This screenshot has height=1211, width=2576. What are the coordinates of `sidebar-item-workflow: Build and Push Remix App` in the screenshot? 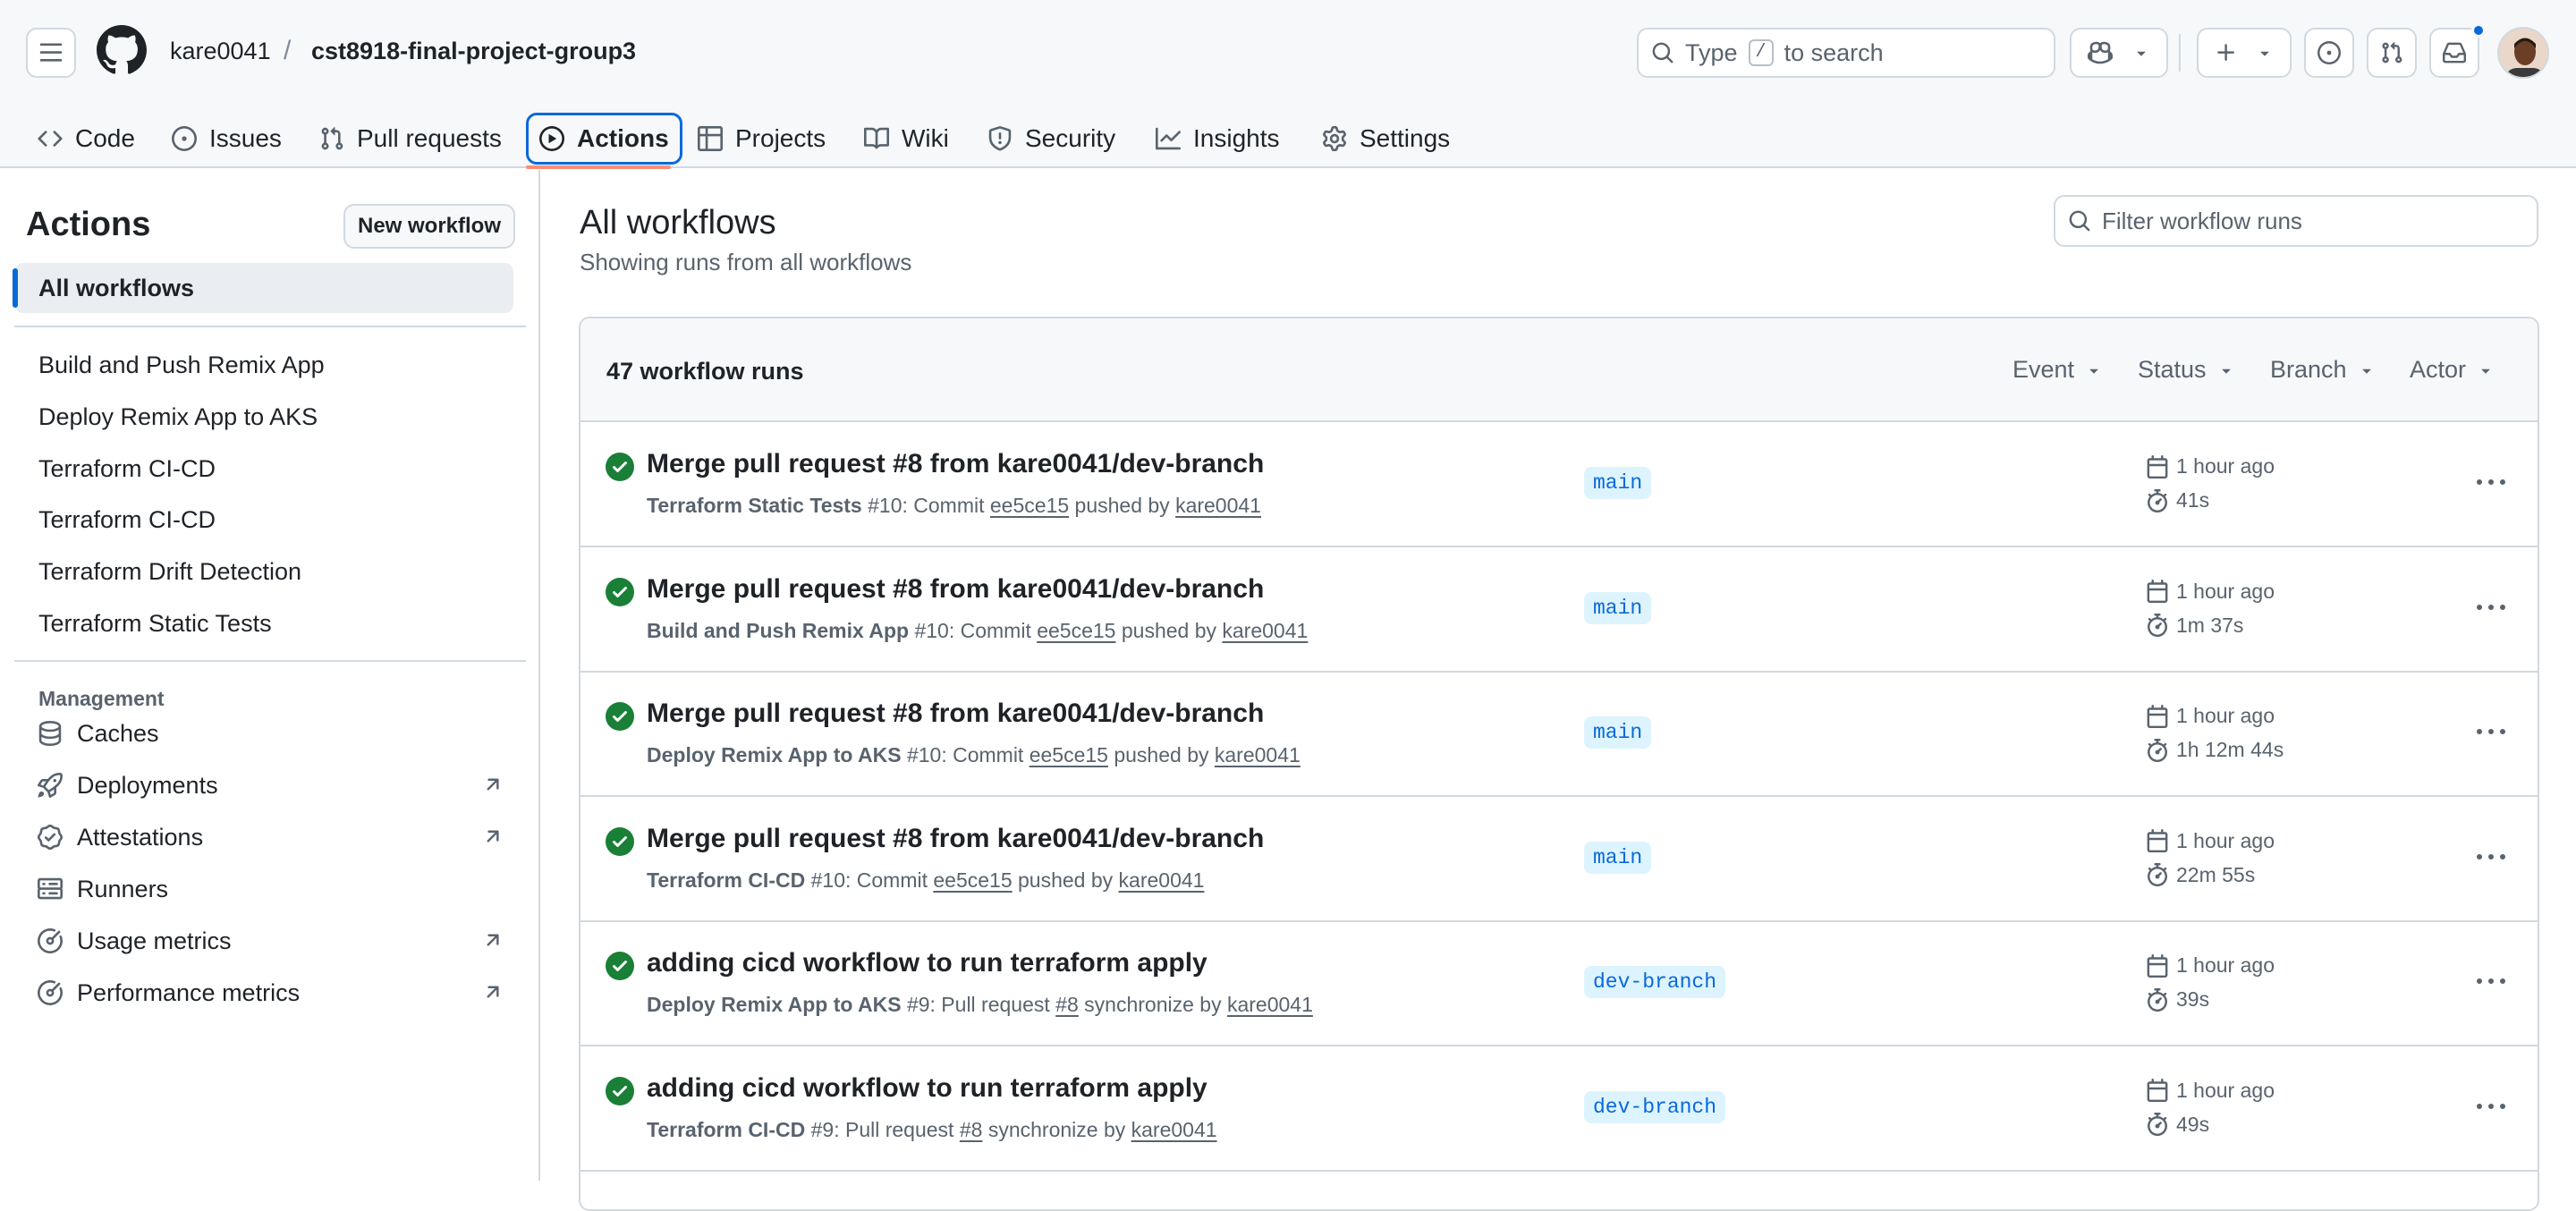 It's located at (181, 365).